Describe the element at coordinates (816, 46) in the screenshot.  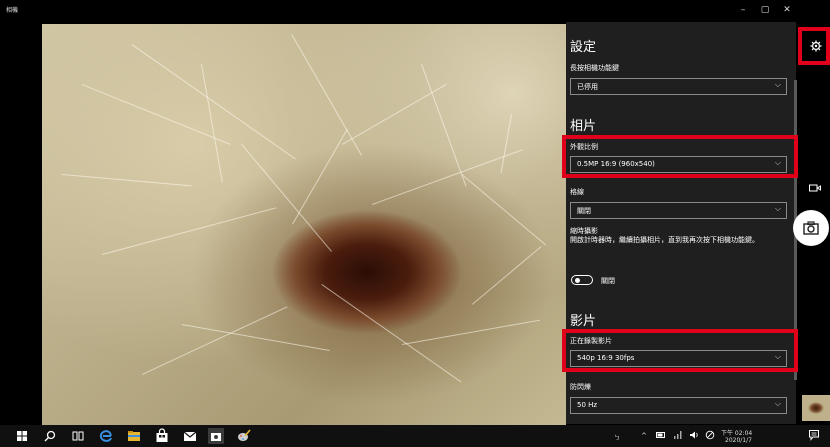
I see `gear-icon` at that location.